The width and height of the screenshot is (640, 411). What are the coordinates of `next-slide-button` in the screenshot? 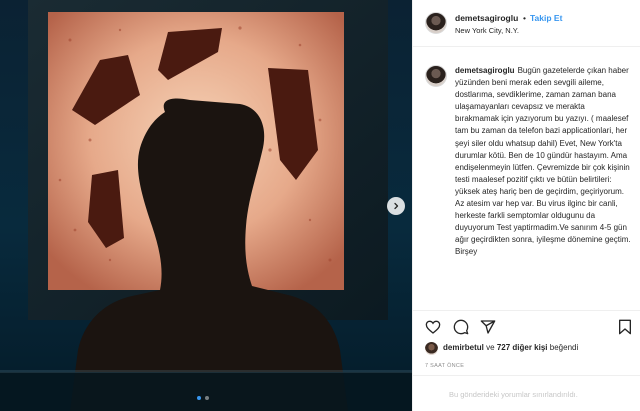 It's located at (396, 206).